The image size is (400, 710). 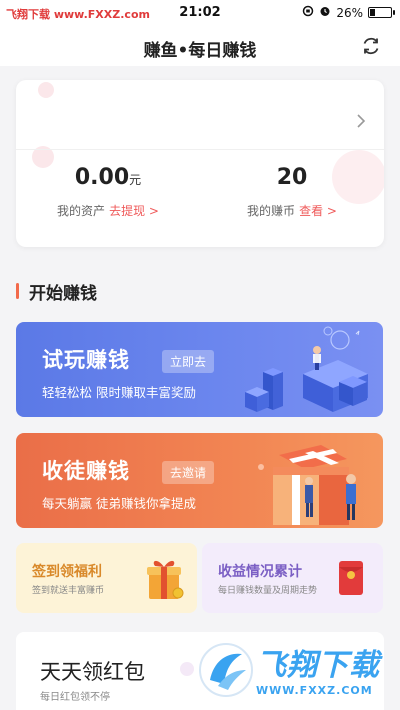 I want to click on coins-label-row: 我的赚币 查看 >, so click(x=292, y=210).